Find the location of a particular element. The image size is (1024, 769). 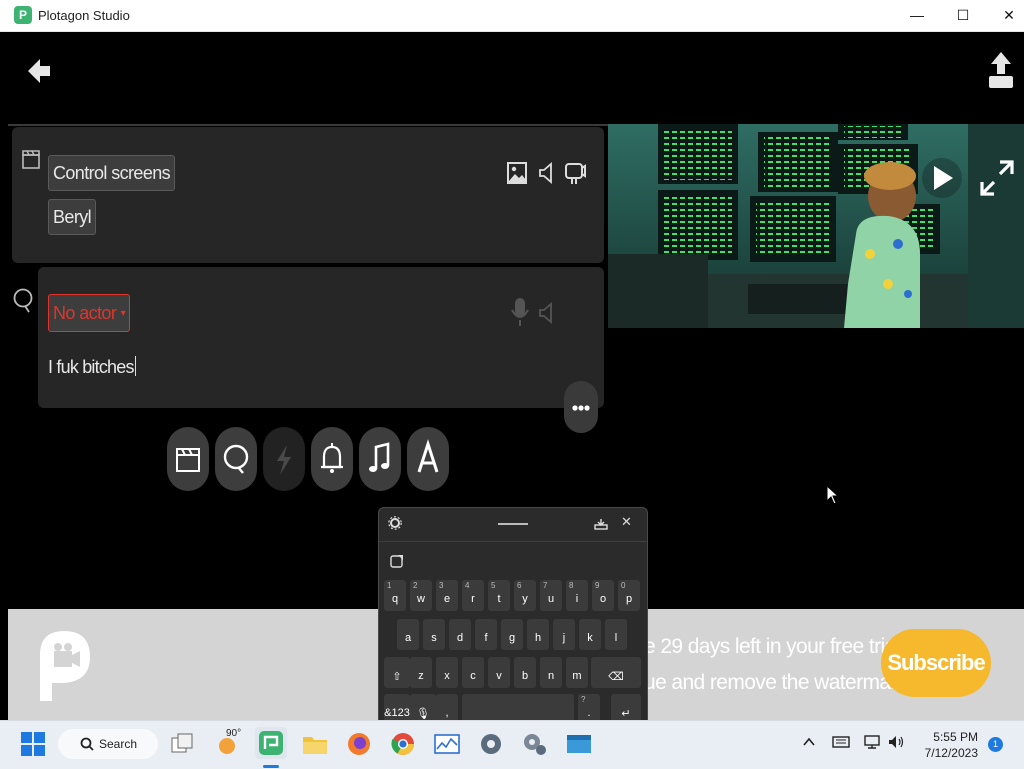

taskbar-settings is located at coordinates (491, 744).